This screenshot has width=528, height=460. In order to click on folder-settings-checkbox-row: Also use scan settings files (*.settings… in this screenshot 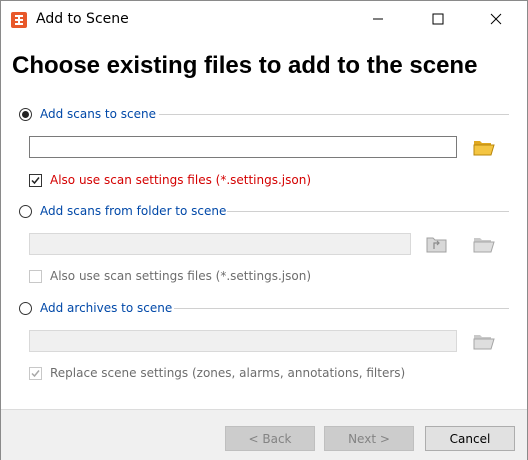, I will do `click(170, 276)`.